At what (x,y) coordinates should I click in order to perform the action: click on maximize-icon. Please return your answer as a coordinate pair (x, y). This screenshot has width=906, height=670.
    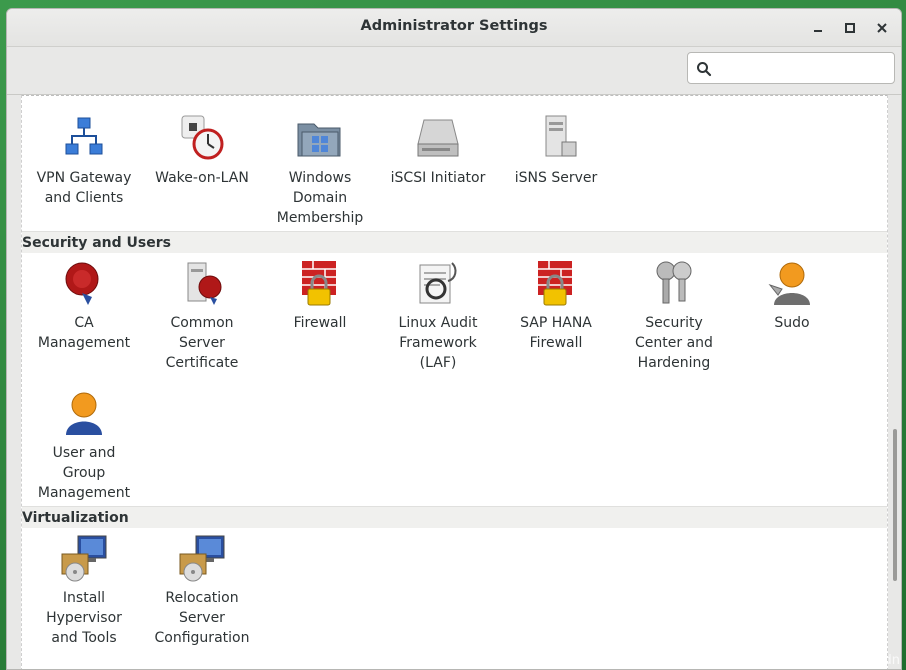
    Looking at the image, I should click on (850, 28).